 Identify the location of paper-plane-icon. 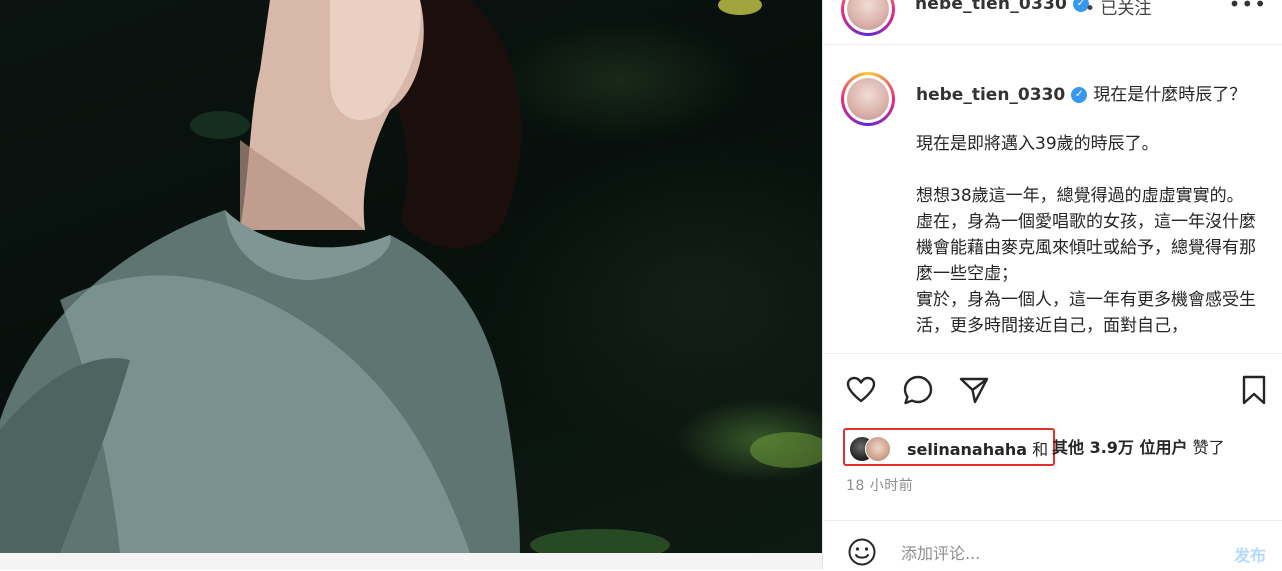
(974, 390).